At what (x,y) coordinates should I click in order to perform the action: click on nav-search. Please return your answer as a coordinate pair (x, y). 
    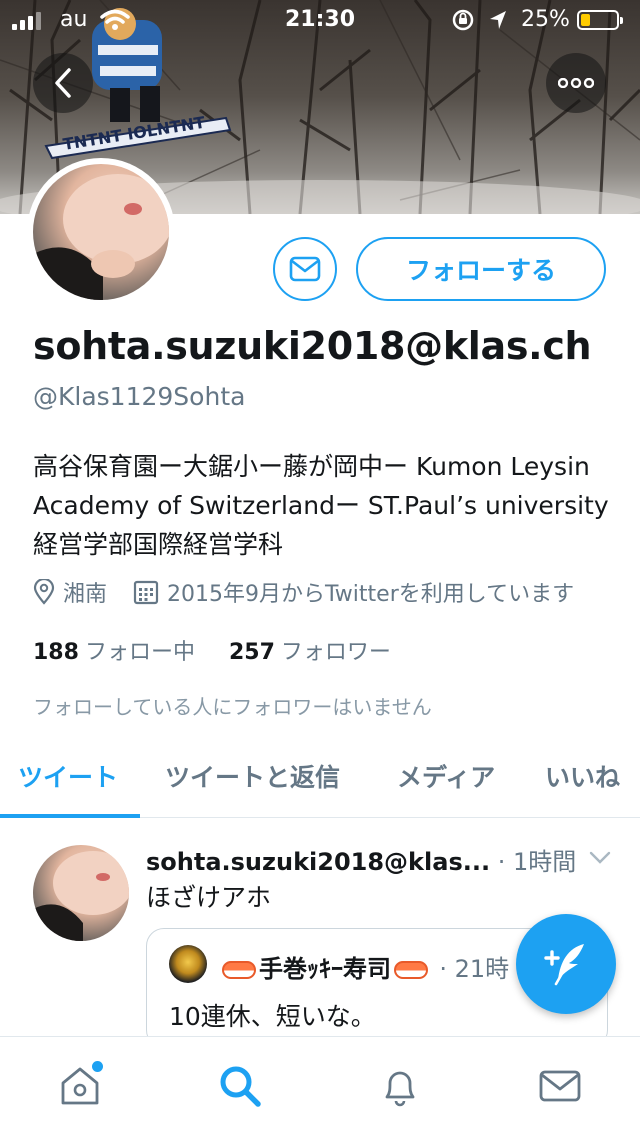
    Looking at the image, I should click on (240, 1086).